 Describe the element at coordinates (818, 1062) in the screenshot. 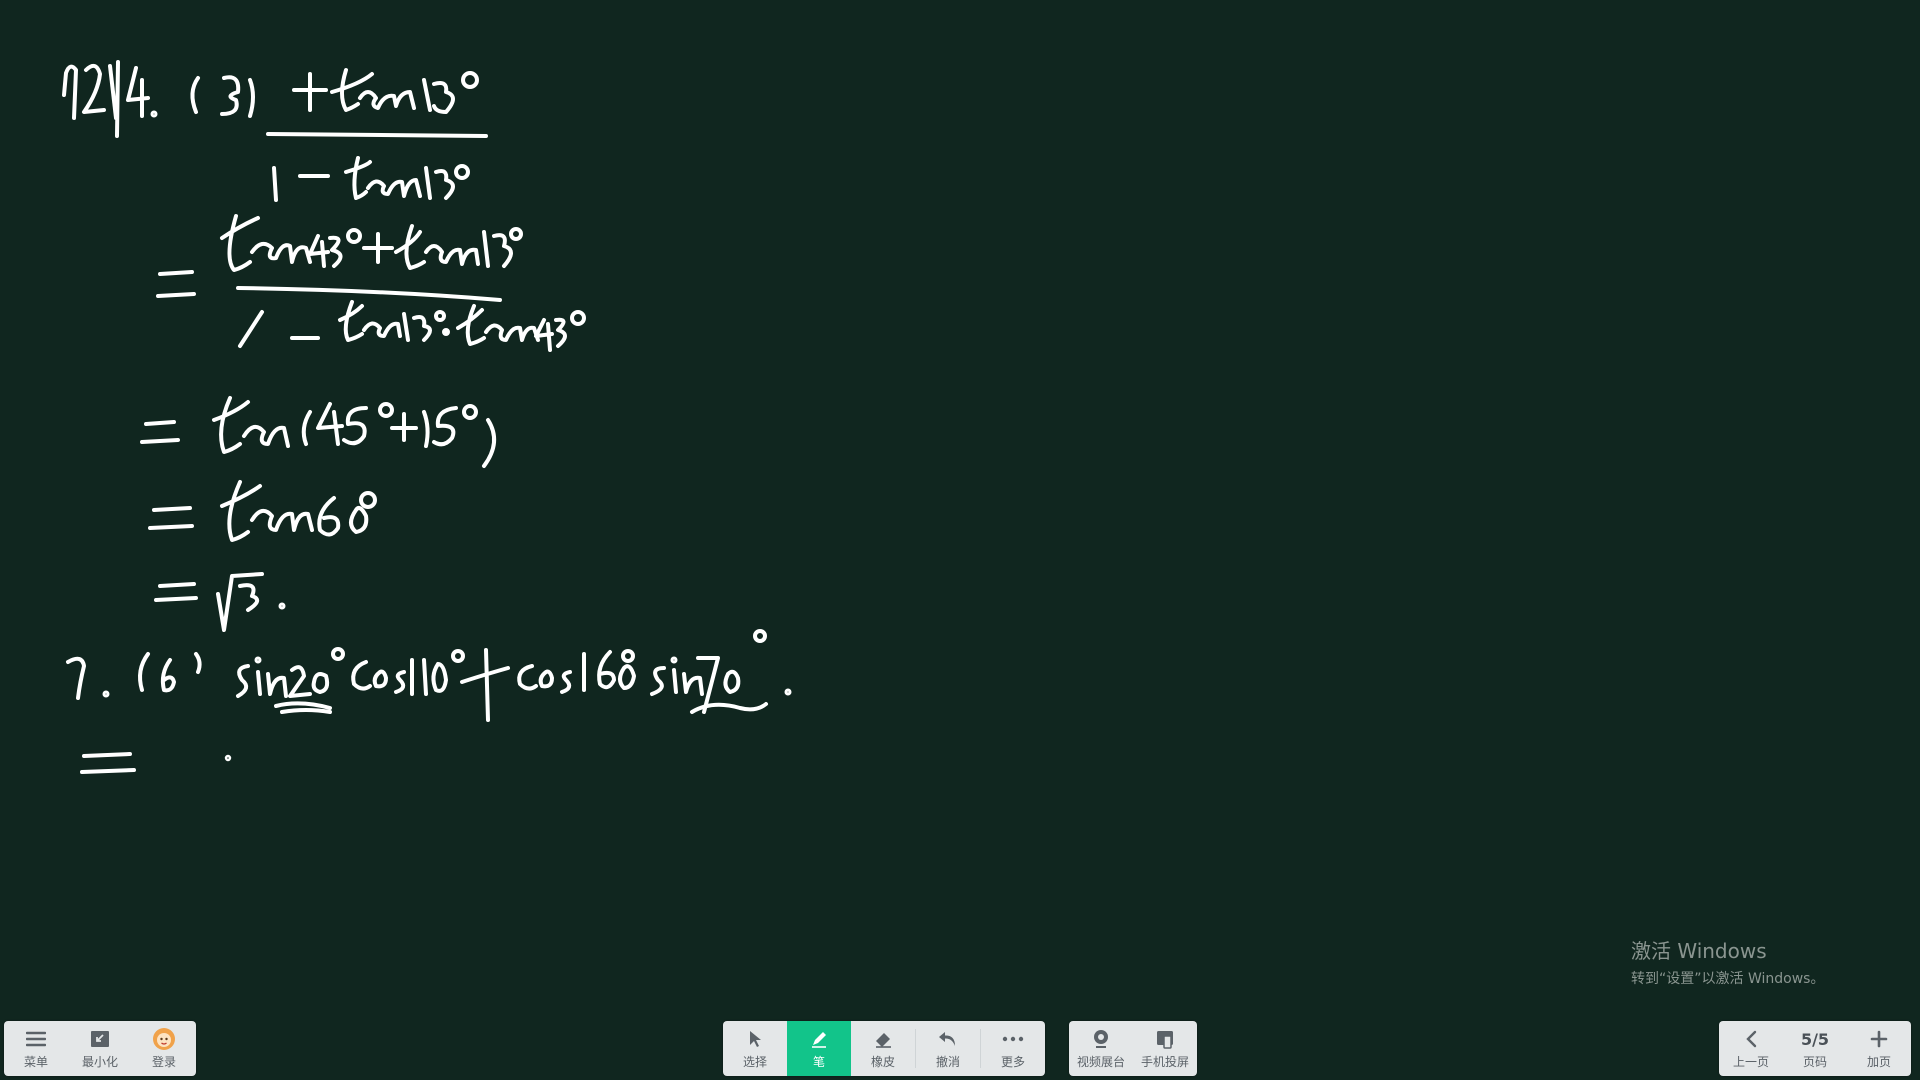

I see `pen-label: 笔` at that location.